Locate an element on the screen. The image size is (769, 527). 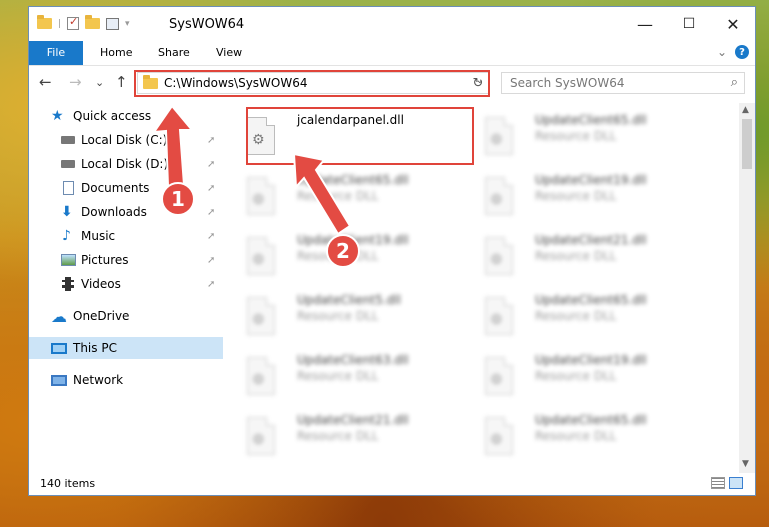
network-icon is located at coordinates (59, 380).